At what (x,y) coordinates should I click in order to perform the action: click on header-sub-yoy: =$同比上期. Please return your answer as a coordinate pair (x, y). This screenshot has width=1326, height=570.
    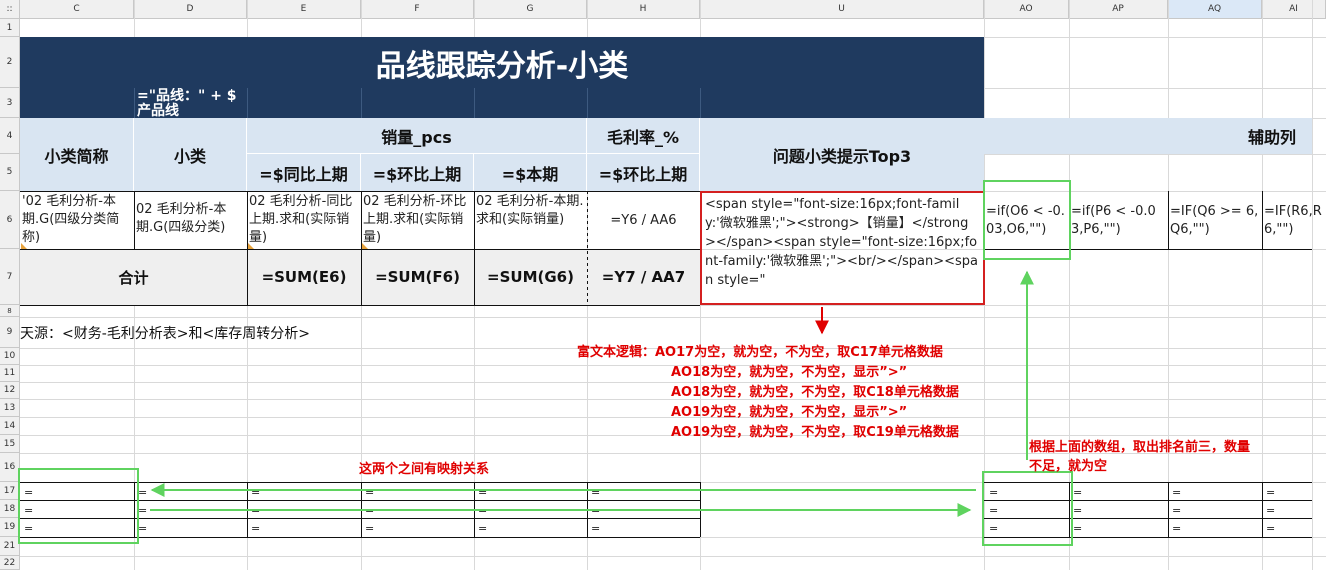
    Looking at the image, I should click on (304, 172).